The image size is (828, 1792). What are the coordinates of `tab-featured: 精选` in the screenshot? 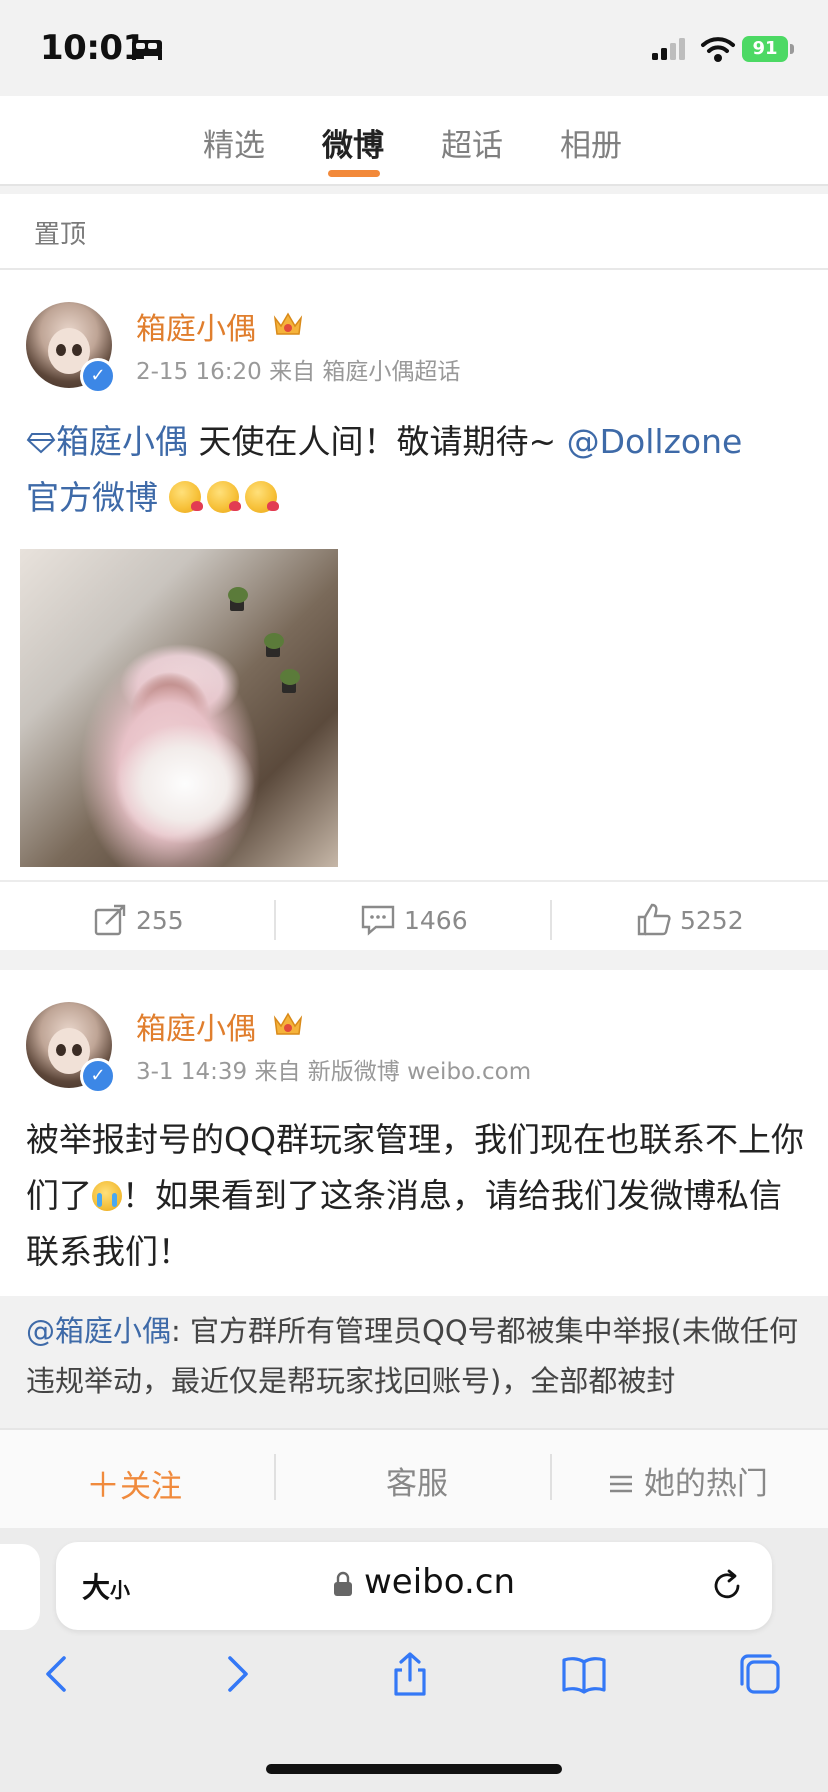 It's located at (234, 142).